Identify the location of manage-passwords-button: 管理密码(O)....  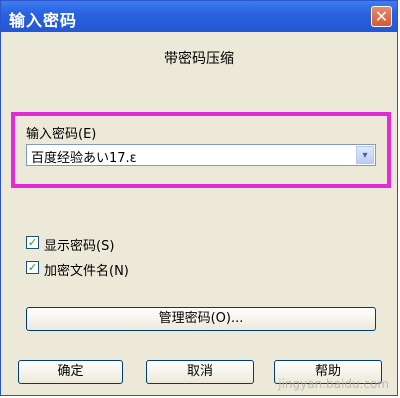
(201, 319).